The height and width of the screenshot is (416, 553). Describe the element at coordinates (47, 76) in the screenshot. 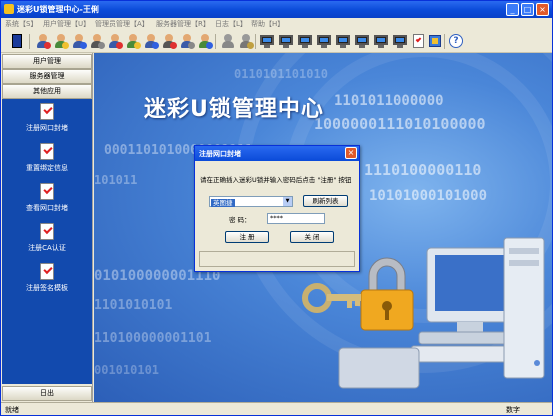

I see `sidebar-server-management: 服务器管理` at that location.